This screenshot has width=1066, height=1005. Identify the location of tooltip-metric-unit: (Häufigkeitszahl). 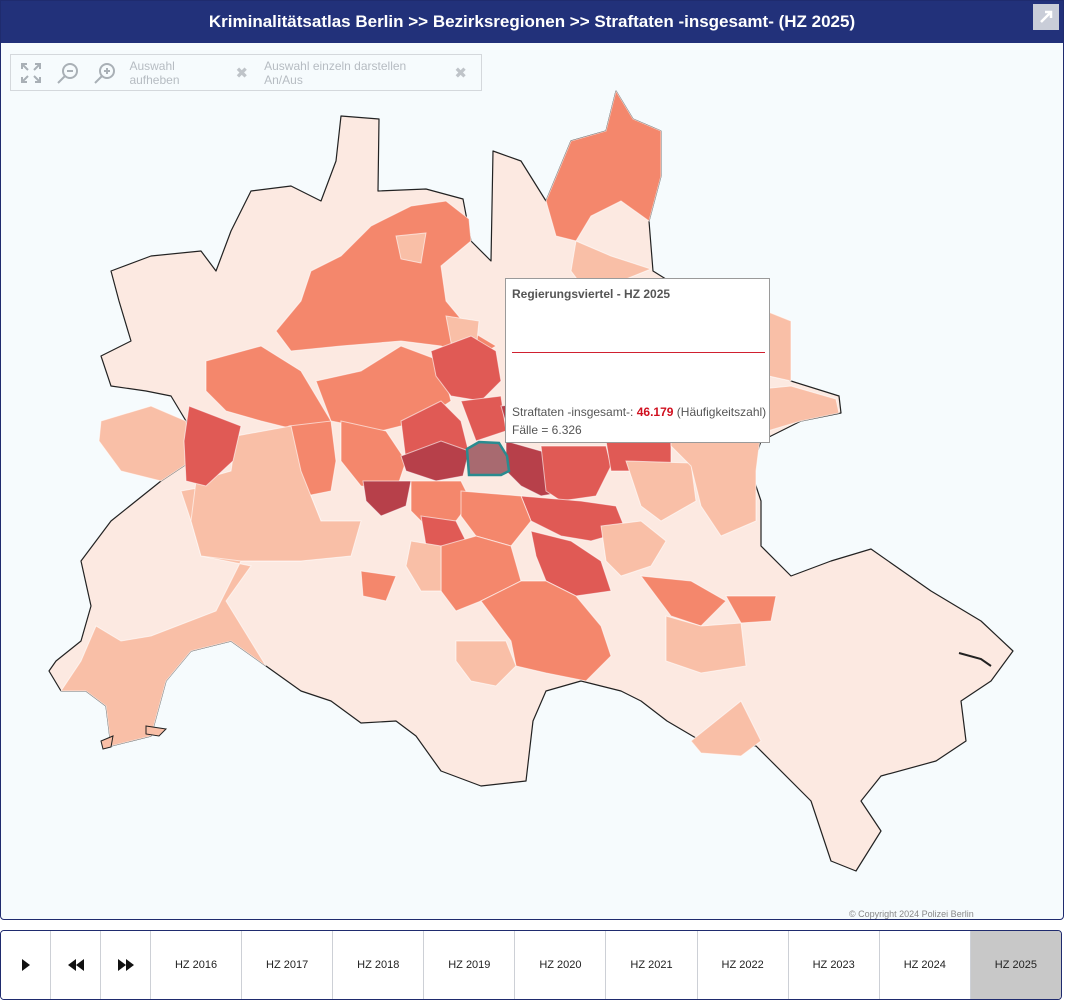
(721, 412).